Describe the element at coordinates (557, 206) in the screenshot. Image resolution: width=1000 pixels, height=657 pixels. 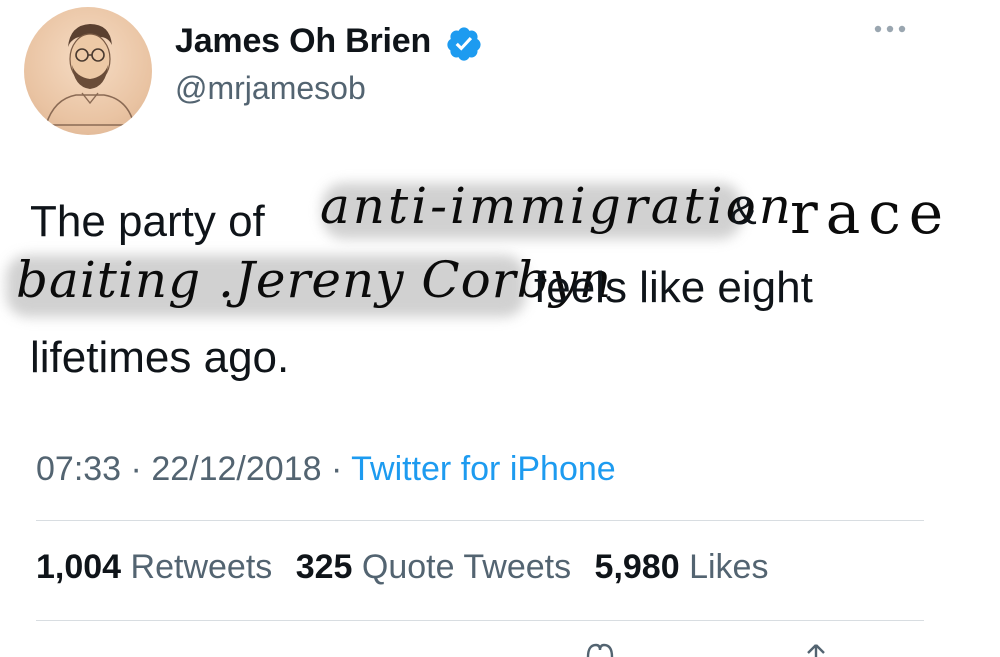
I see `handwritten-text: anti-immigration` at that location.